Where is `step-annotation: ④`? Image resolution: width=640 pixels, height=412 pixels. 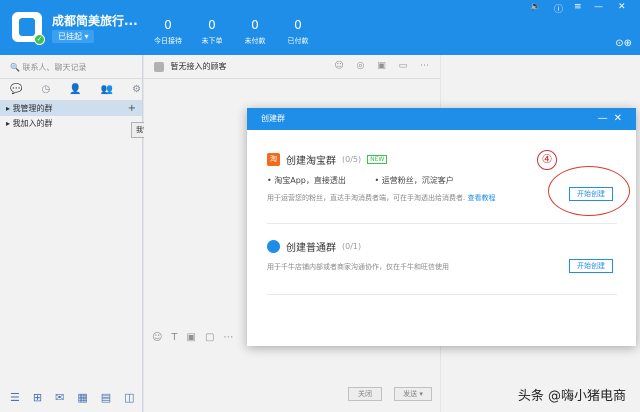 step-annotation: ④ is located at coordinates (547, 160).